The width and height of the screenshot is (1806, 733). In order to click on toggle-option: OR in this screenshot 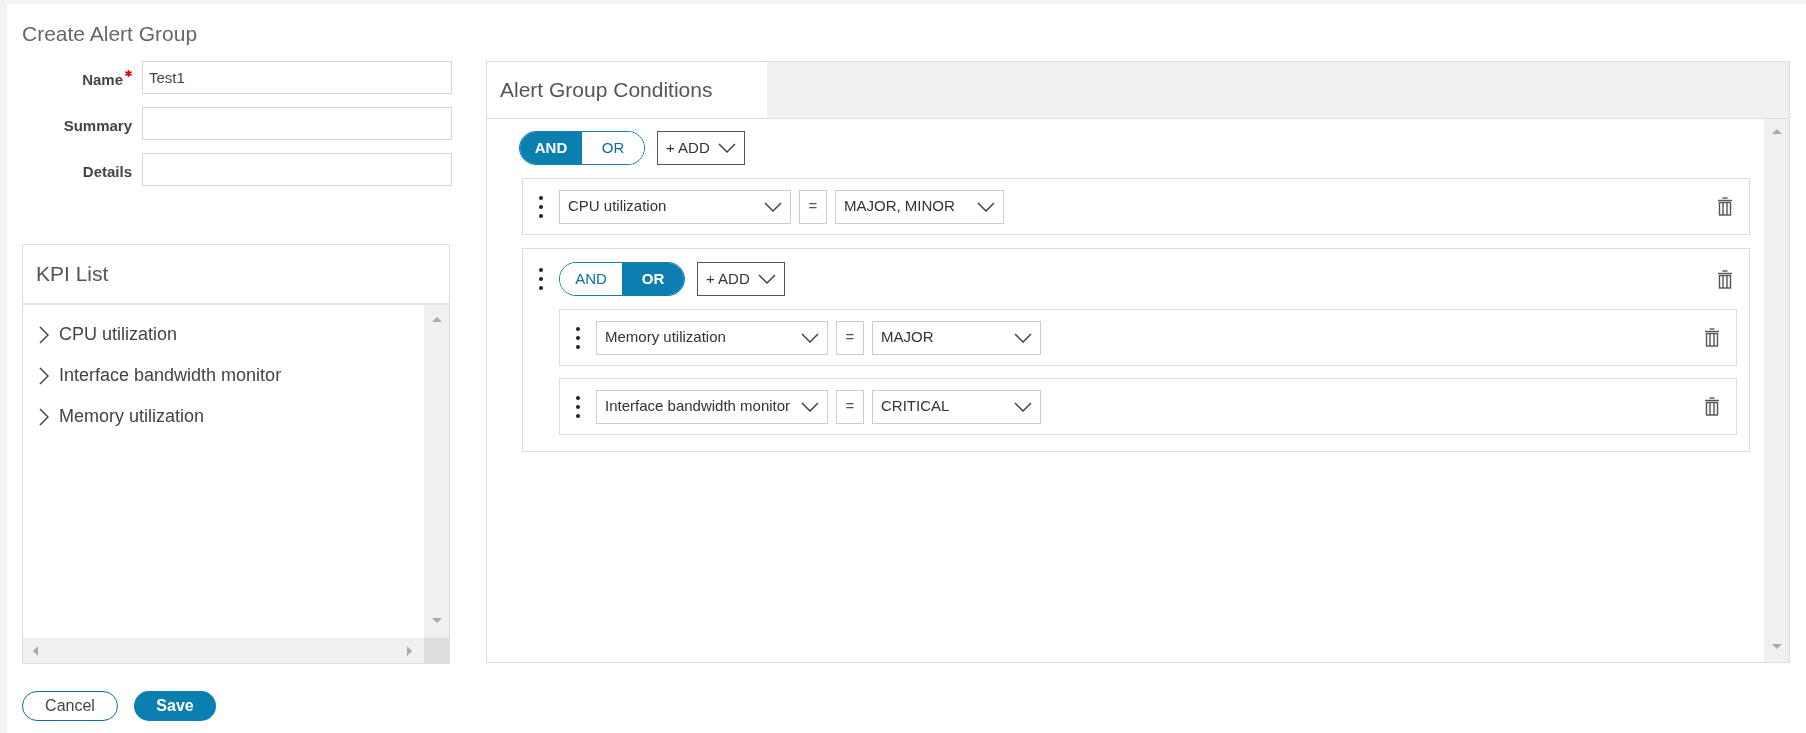, I will do `click(653, 279)`.